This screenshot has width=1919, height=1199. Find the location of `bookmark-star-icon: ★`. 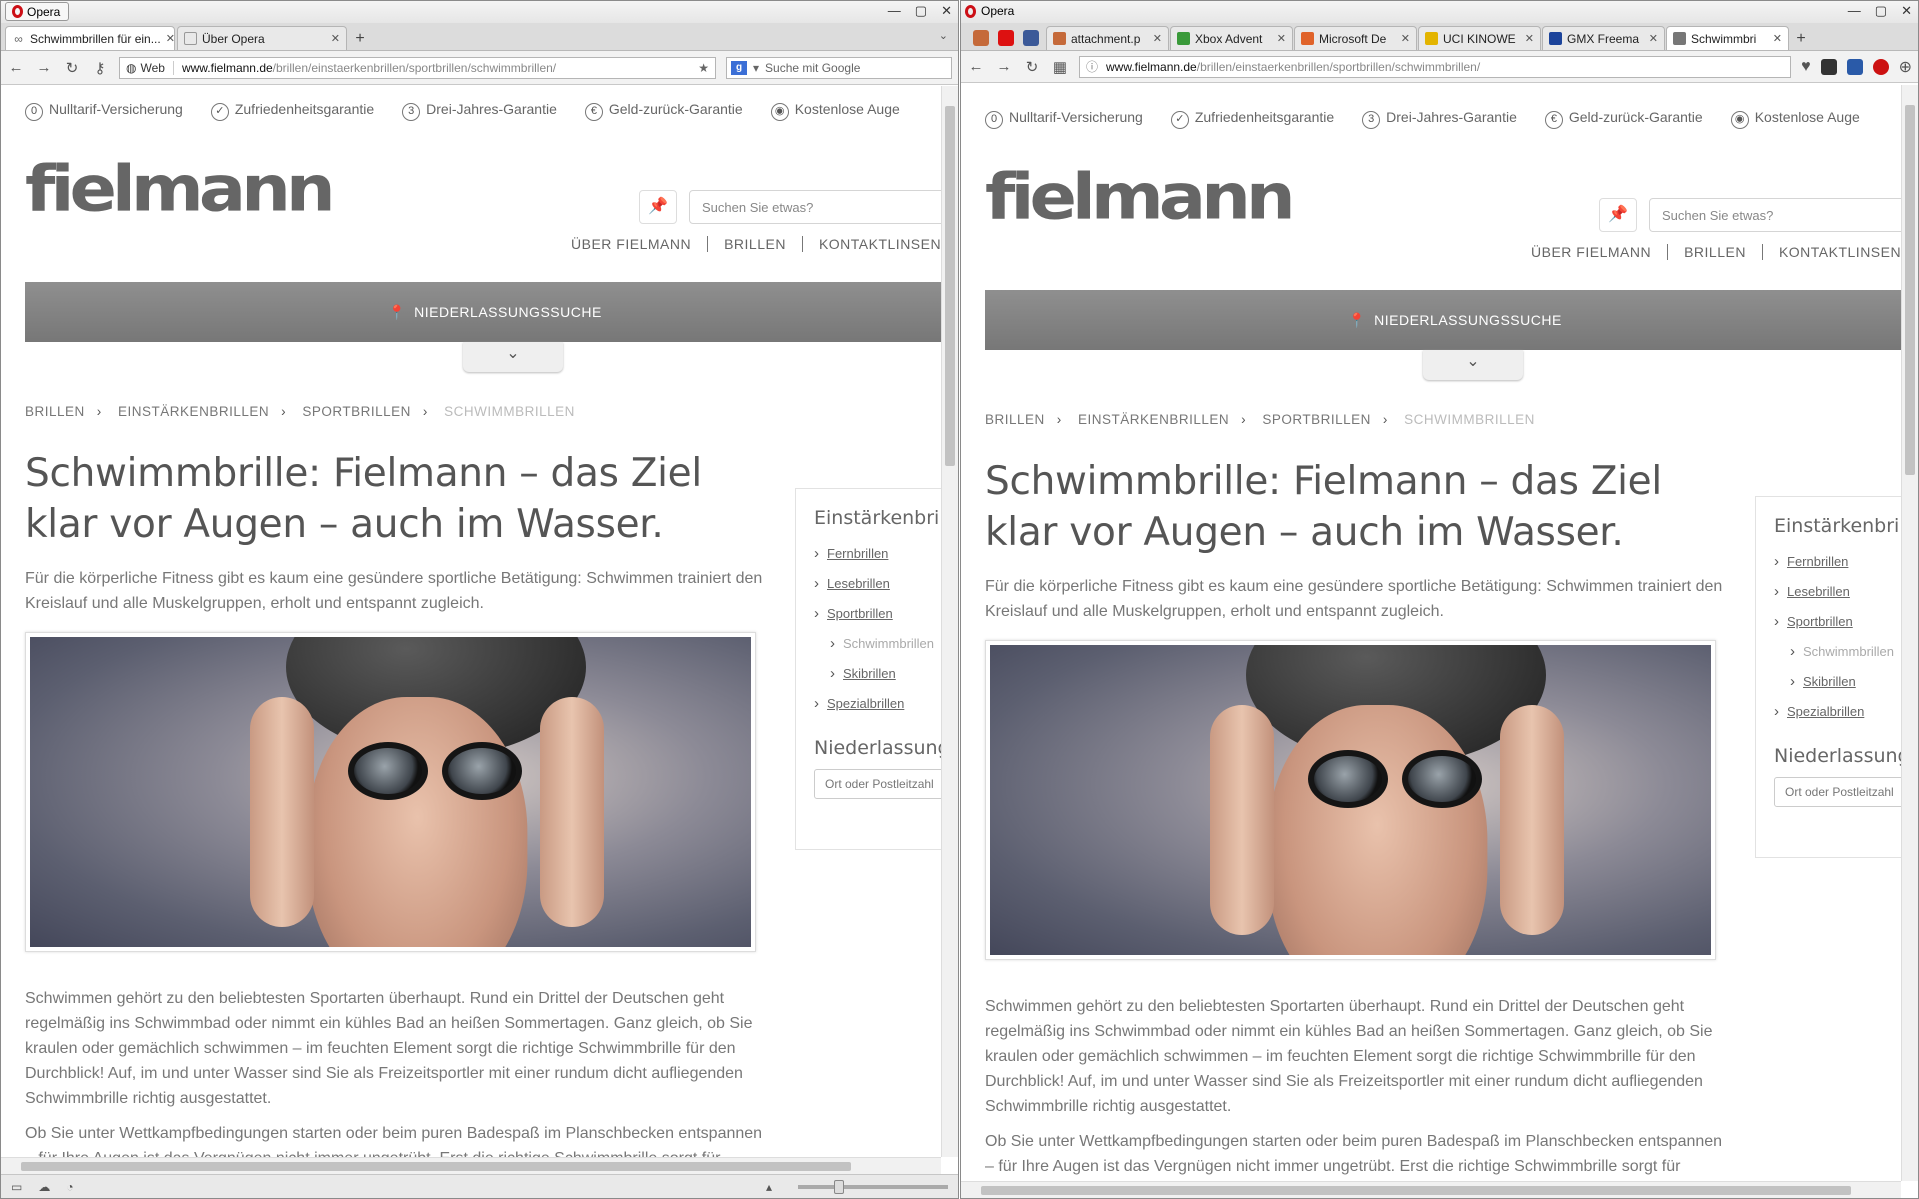

bookmark-star-icon: ★ is located at coordinates (703, 68).